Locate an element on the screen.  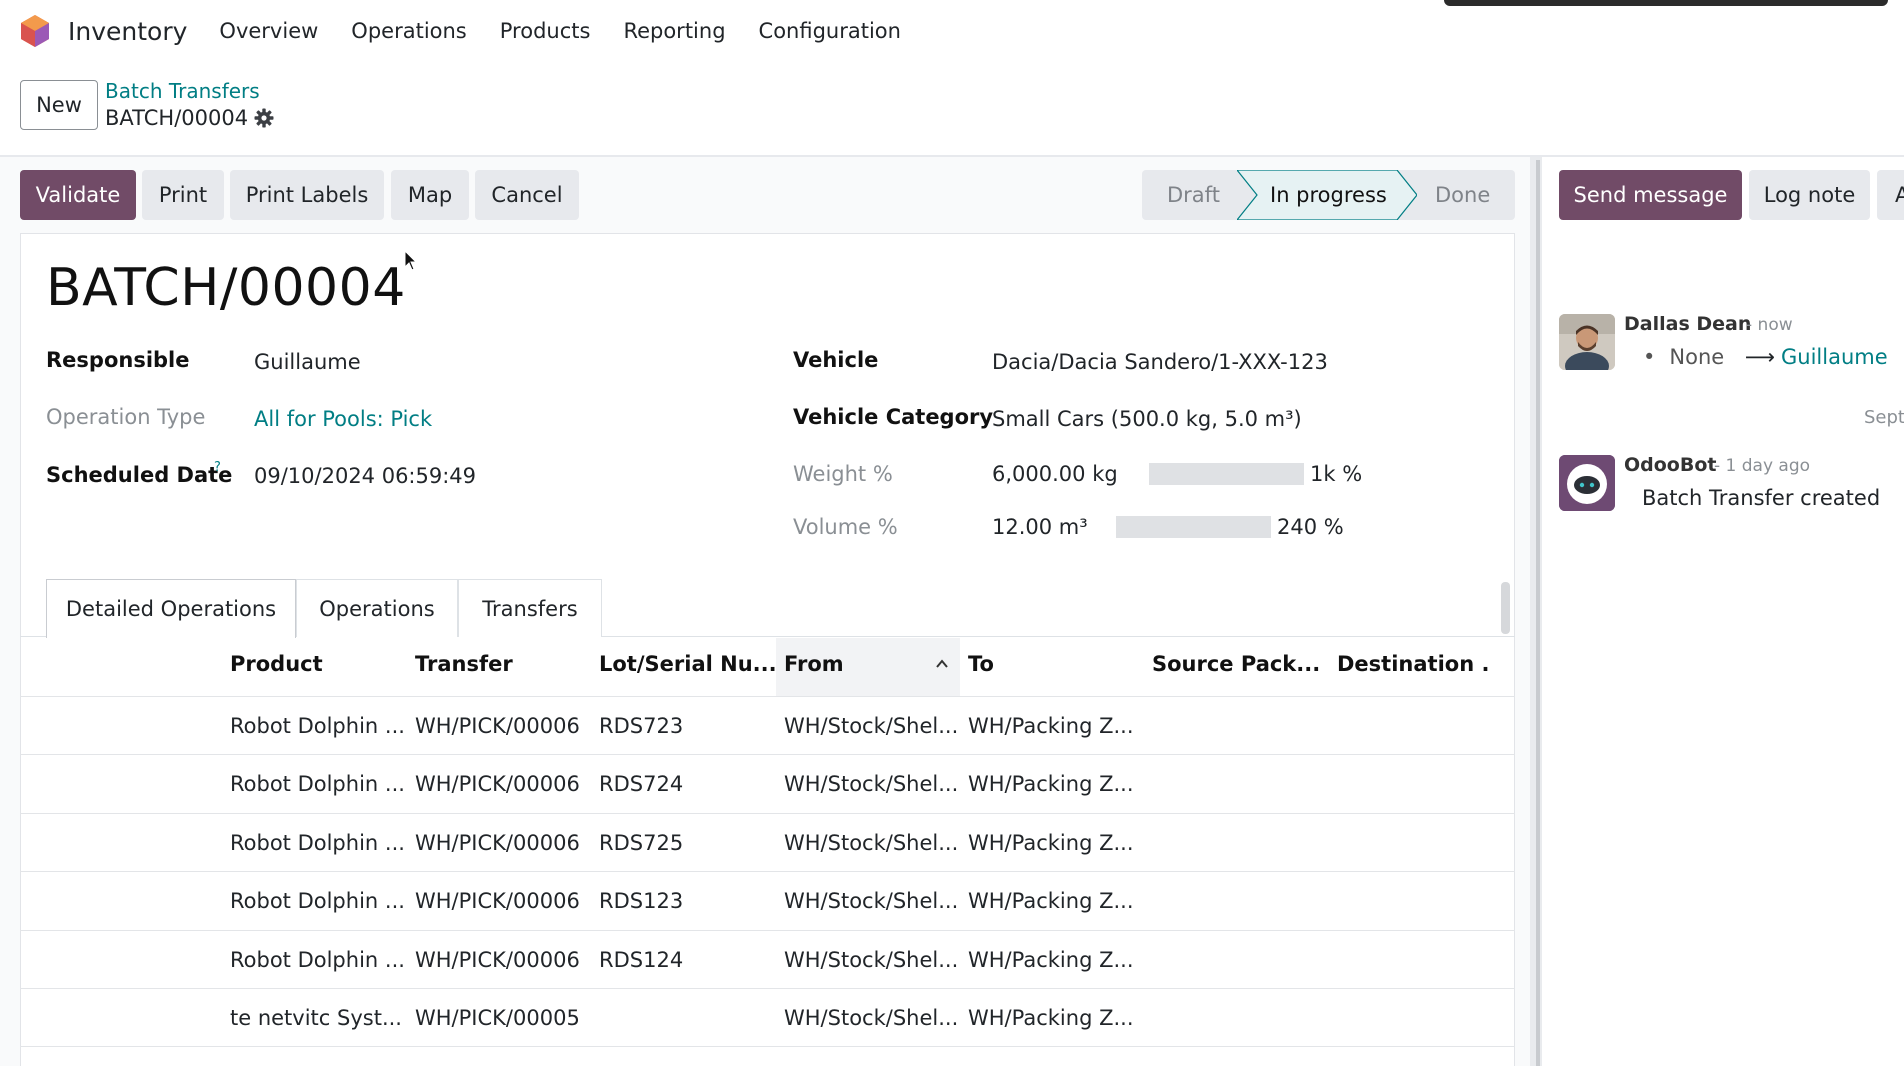
tab-detailed-operations: Detailed Operations is located at coordinates (171, 608).